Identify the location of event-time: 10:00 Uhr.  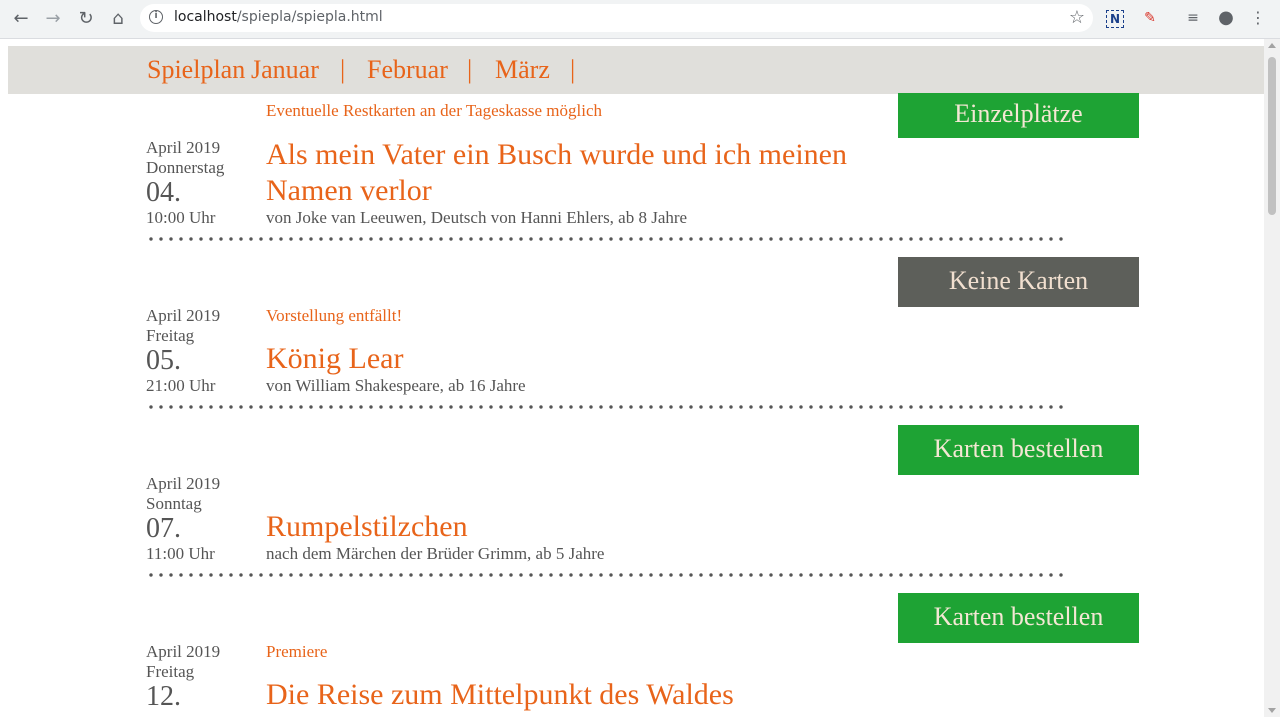
(181, 217).